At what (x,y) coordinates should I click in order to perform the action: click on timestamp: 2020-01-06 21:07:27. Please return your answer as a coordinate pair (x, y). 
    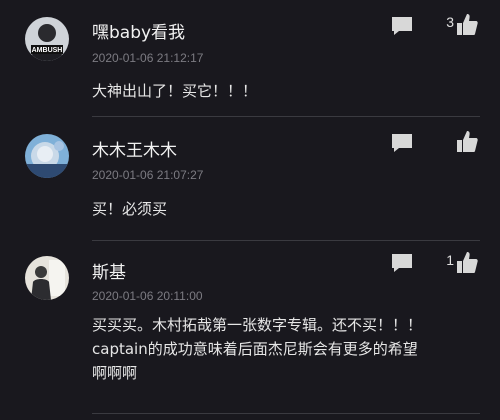
    Looking at the image, I should click on (148, 175).